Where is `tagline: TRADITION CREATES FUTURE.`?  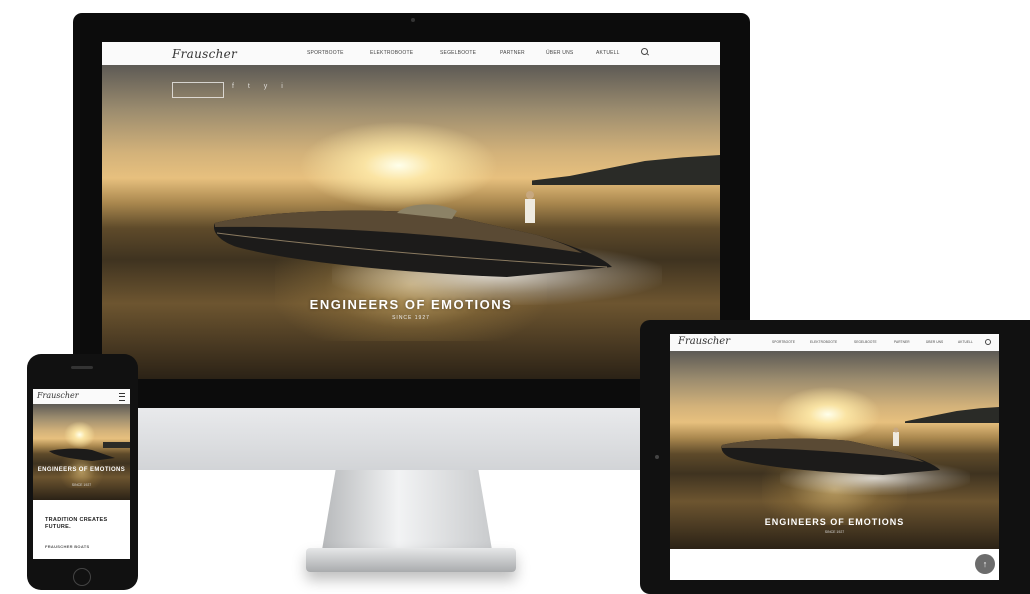
tagline: TRADITION CREATES FUTURE. is located at coordinates (76, 523).